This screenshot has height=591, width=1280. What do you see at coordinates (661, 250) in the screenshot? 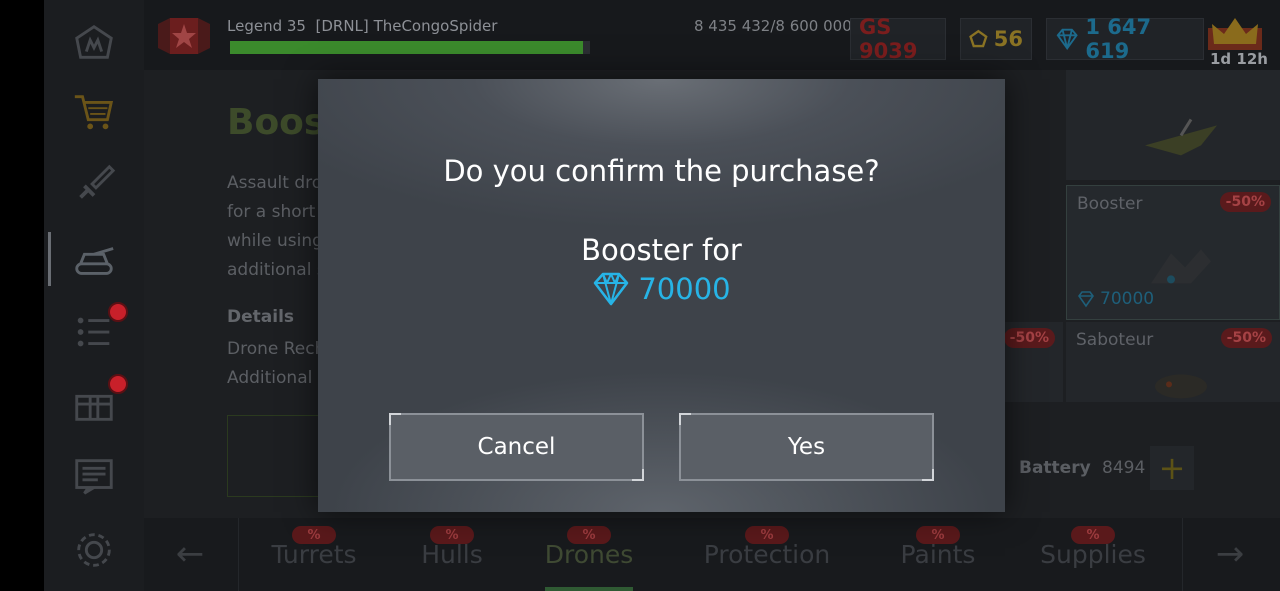
I see `dialog-item-line: Booster for` at bounding box center [661, 250].